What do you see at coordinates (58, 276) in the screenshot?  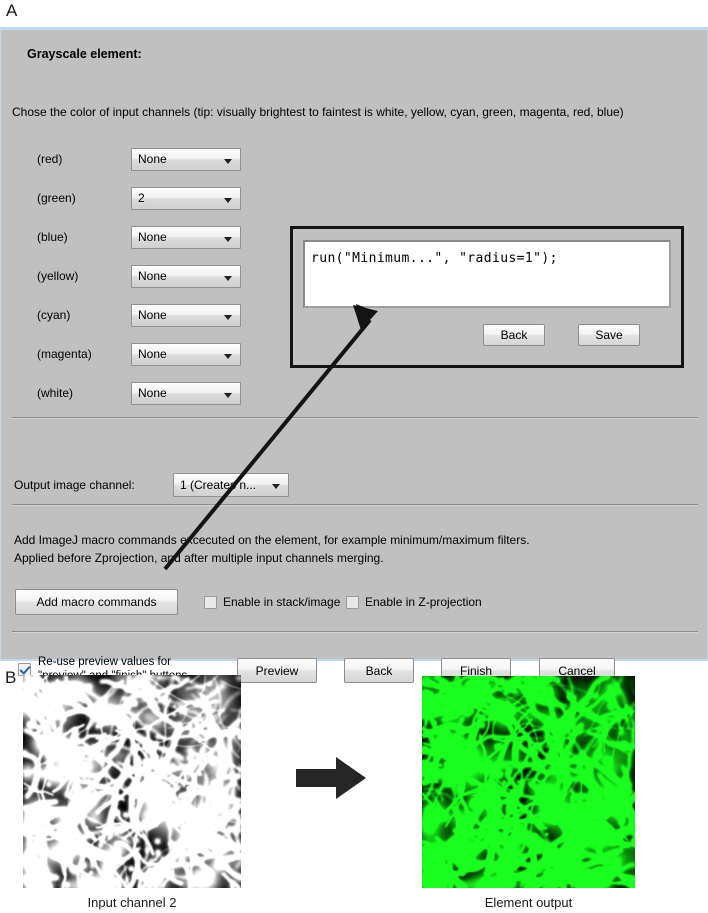 I see `channel-label-yellow: (yellow)` at bounding box center [58, 276].